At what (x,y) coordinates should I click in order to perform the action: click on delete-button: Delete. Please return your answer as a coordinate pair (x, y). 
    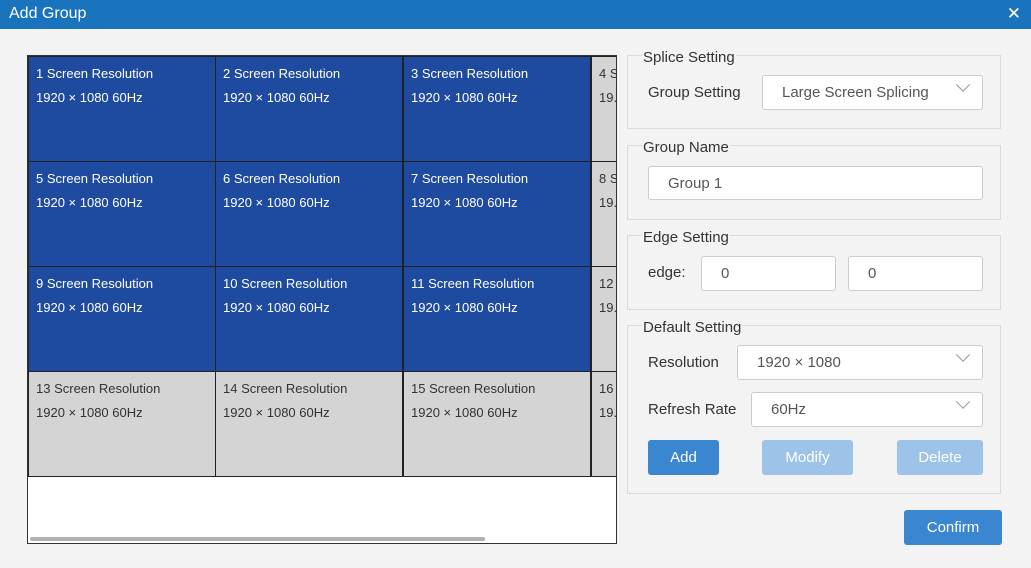
    Looking at the image, I should click on (940, 457).